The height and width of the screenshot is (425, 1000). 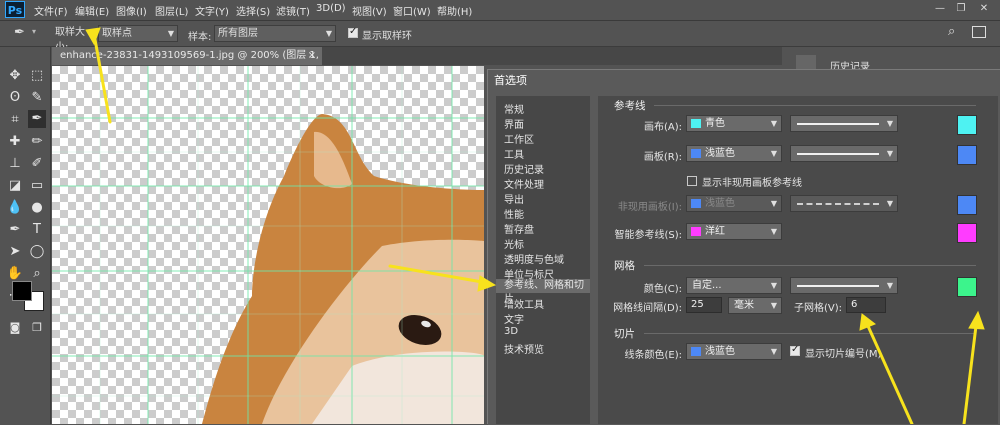 I want to click on arrow-to-subdivisions, so click(x=890, y=374).